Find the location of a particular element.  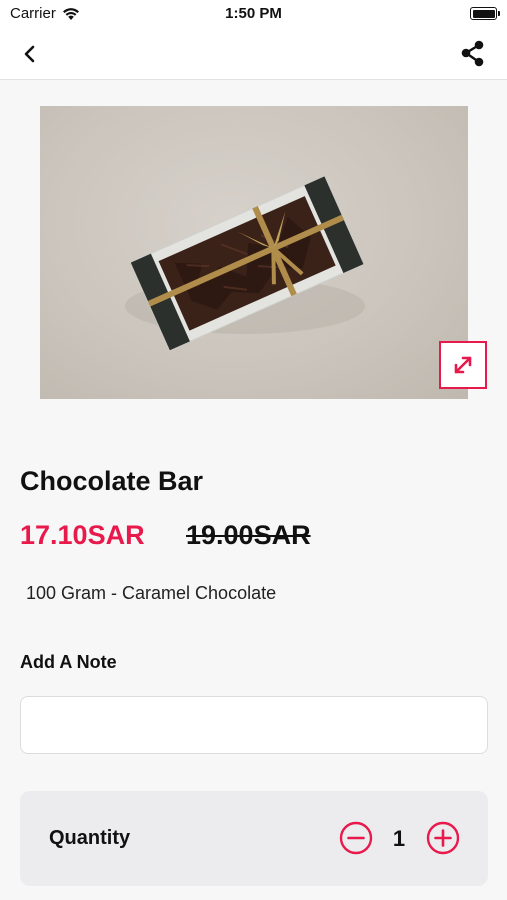

note-input is located at coordinates (254, 725).